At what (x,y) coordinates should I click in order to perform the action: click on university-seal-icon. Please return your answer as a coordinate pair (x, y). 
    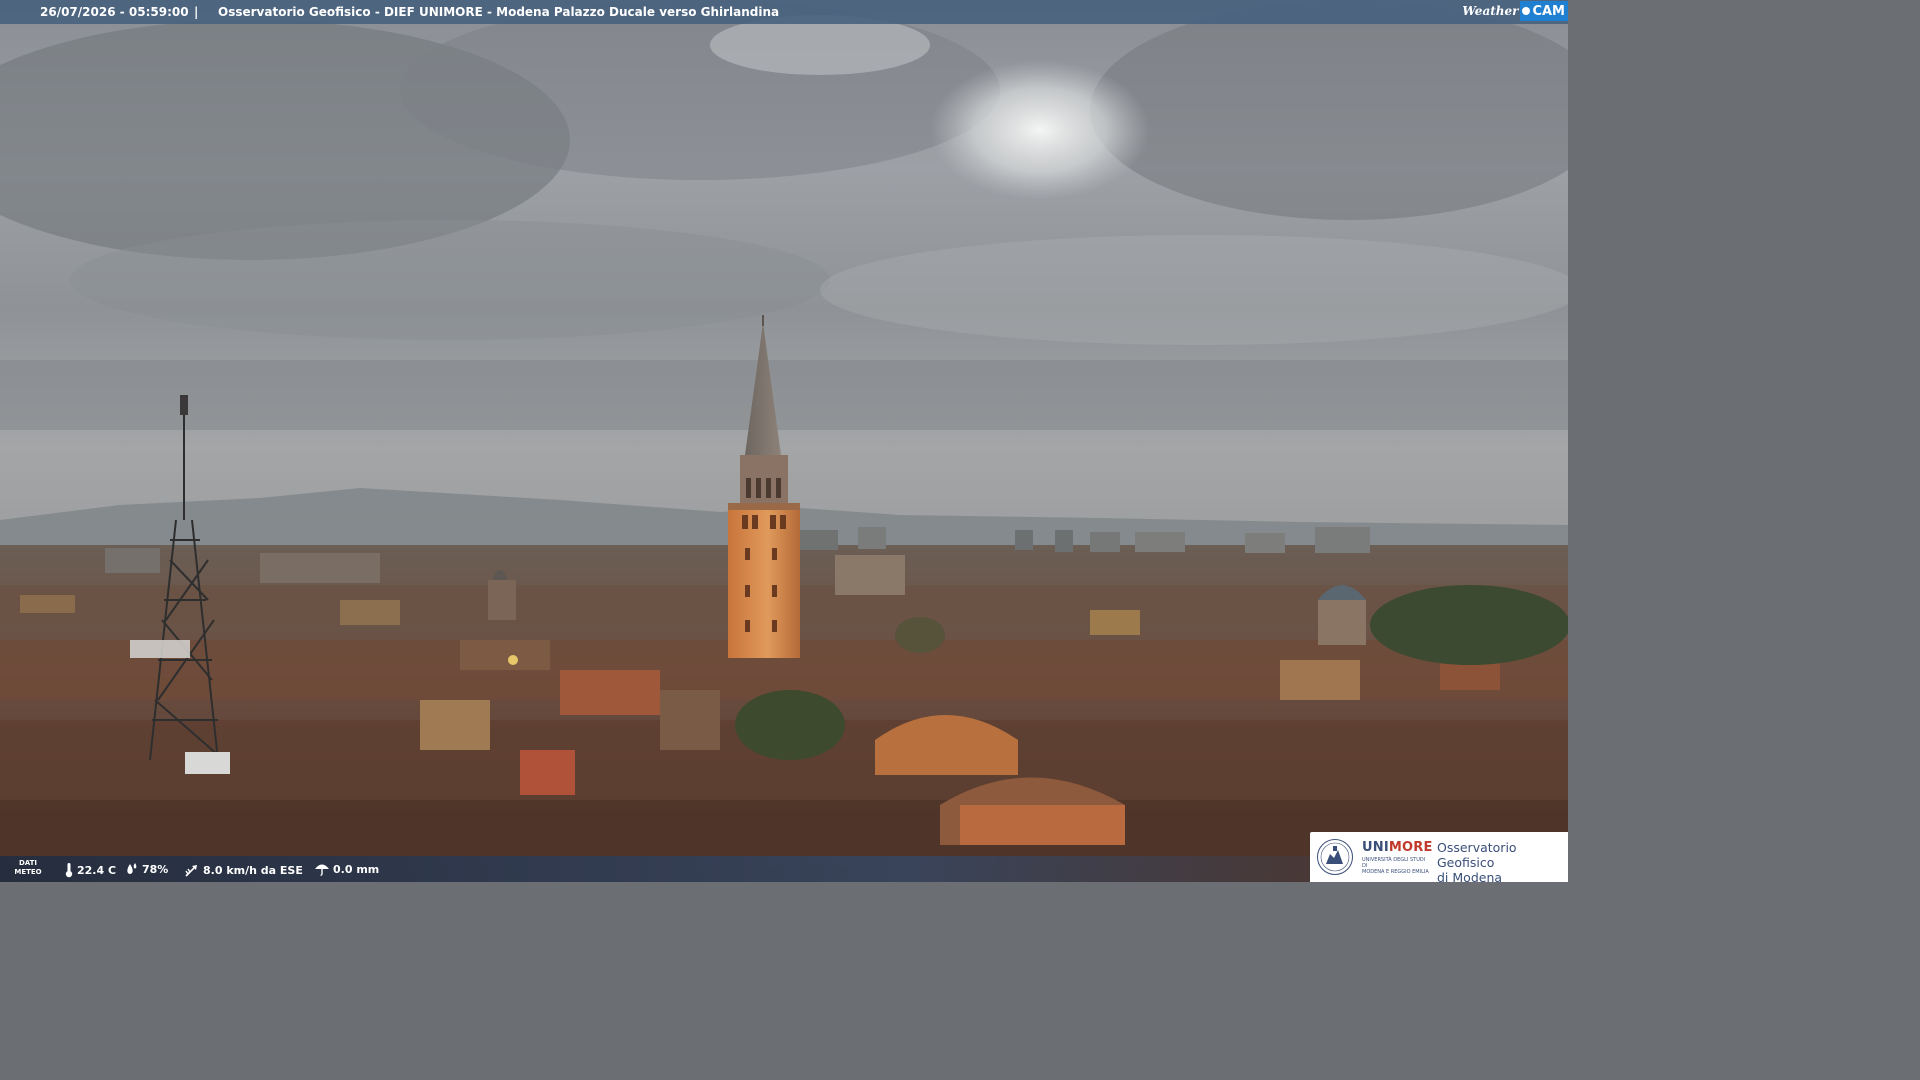
    Looking at the image, I should click on (1335, 857).